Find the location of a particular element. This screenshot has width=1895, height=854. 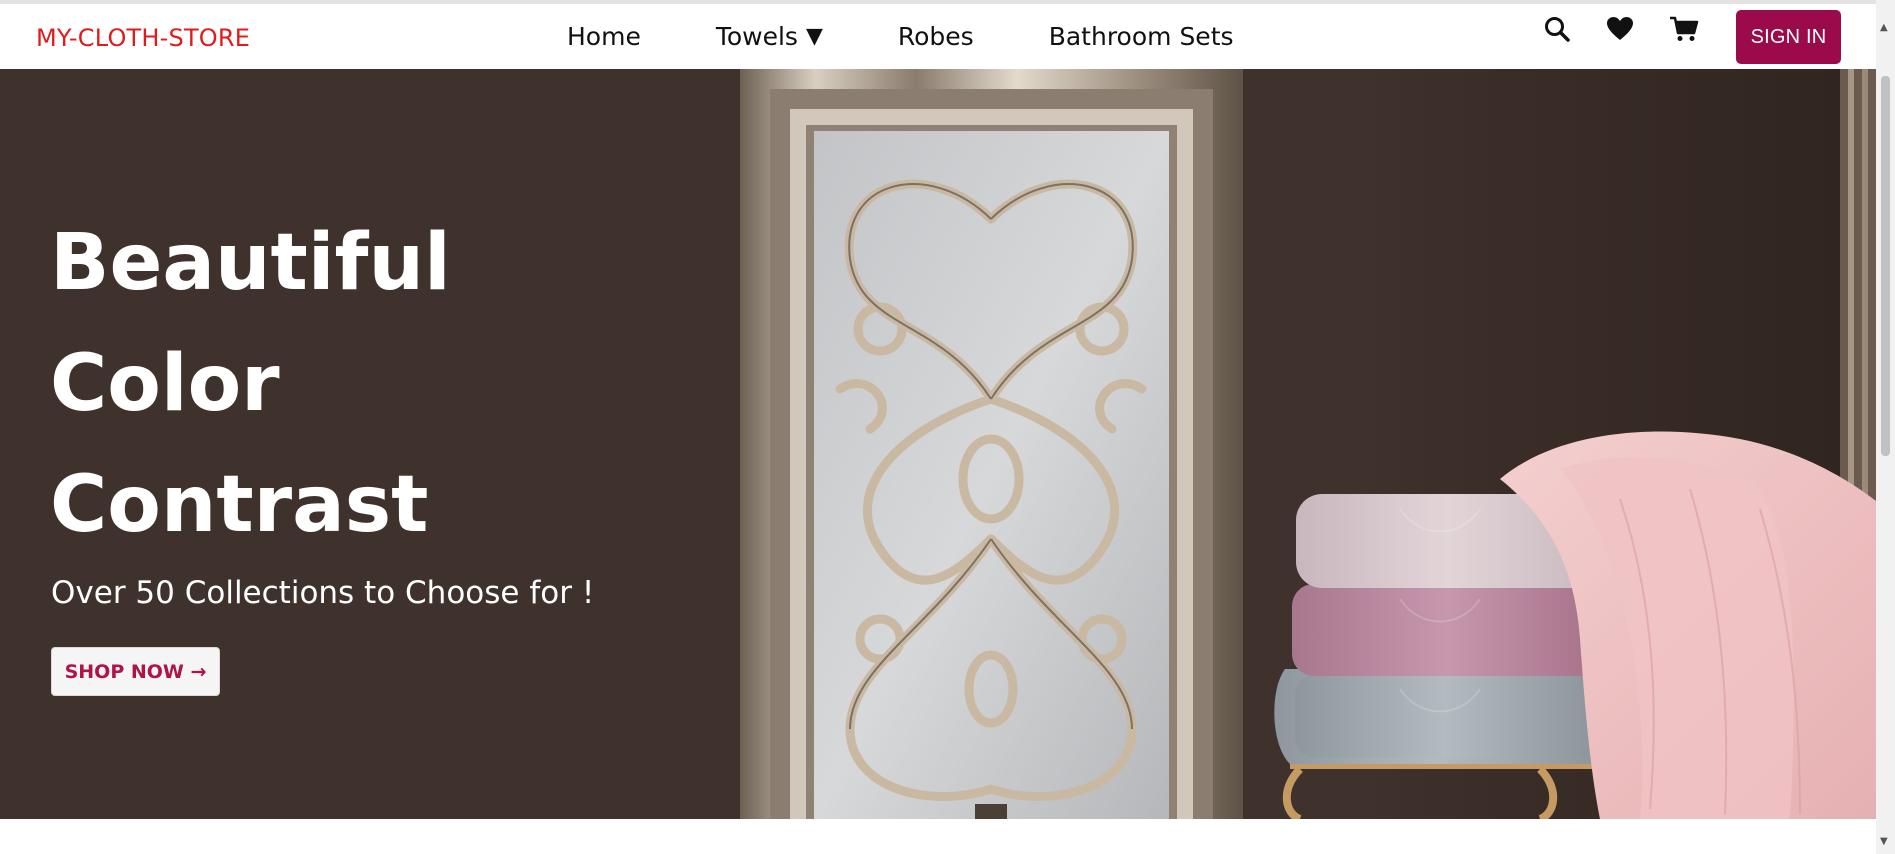

hero-title-line: Contrast is located at coordinates (239, 505).